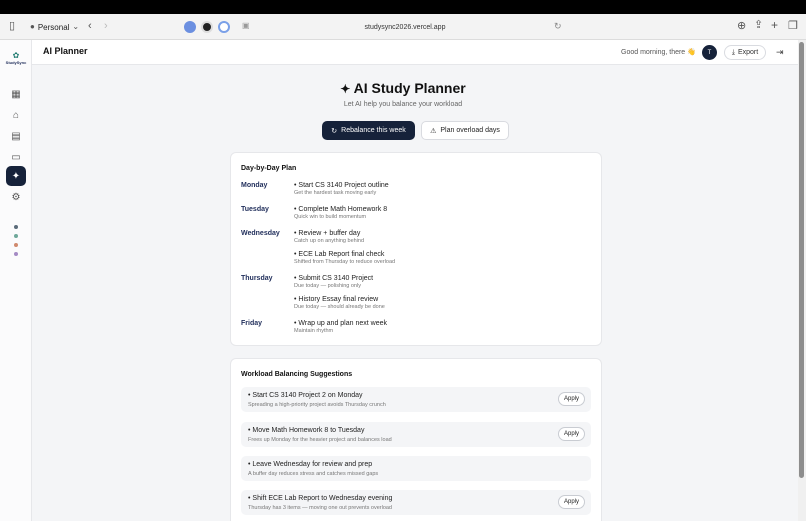  I want to click on page-scrollbar, so click(802, 280).